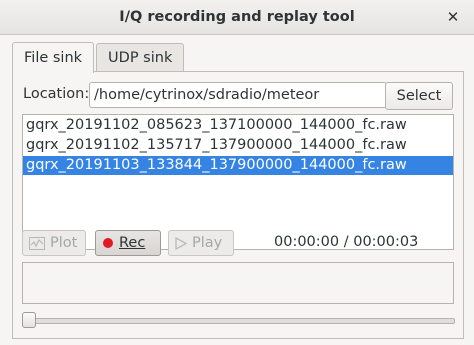 The width and height of the screenshot is (474, 345). What do you see at coordinates (64, 243) in the screenshot?
I see `plot-label: Plot` at bounding box center [64, 243].